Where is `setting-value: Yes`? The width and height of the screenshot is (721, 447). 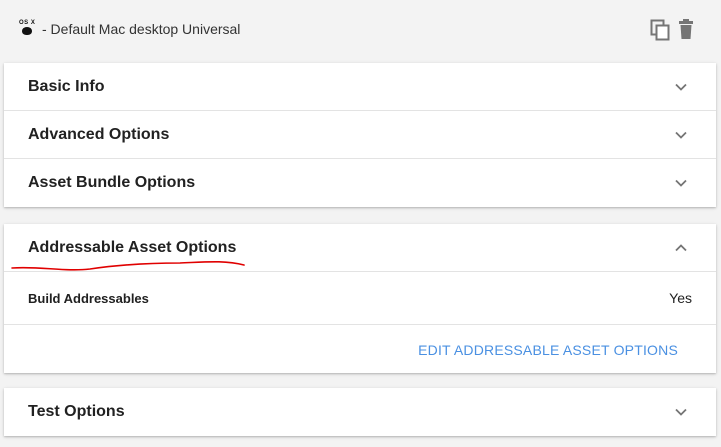 setting-value: Yes is located at coordinates (680, 298).